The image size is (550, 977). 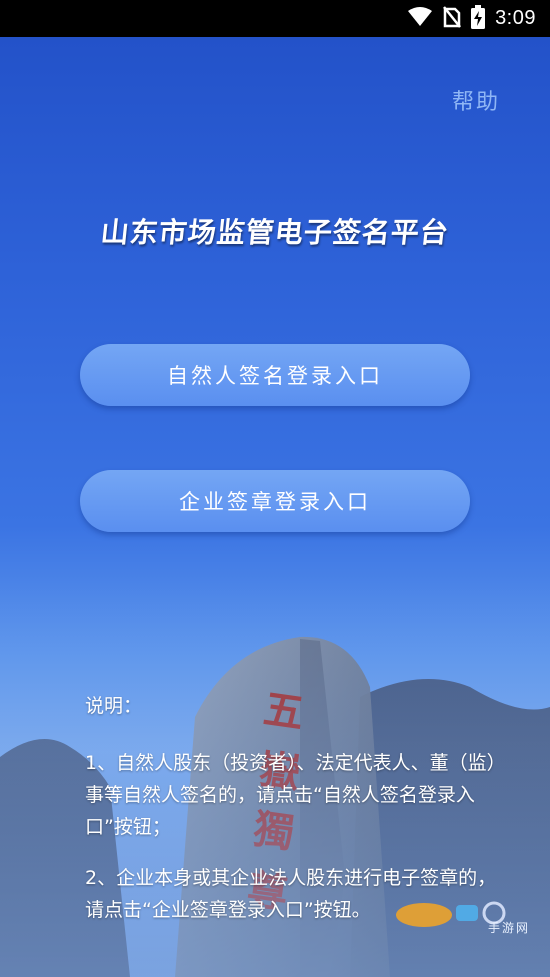 I want to click on no-sim-icon, so click(x=452, y=18).